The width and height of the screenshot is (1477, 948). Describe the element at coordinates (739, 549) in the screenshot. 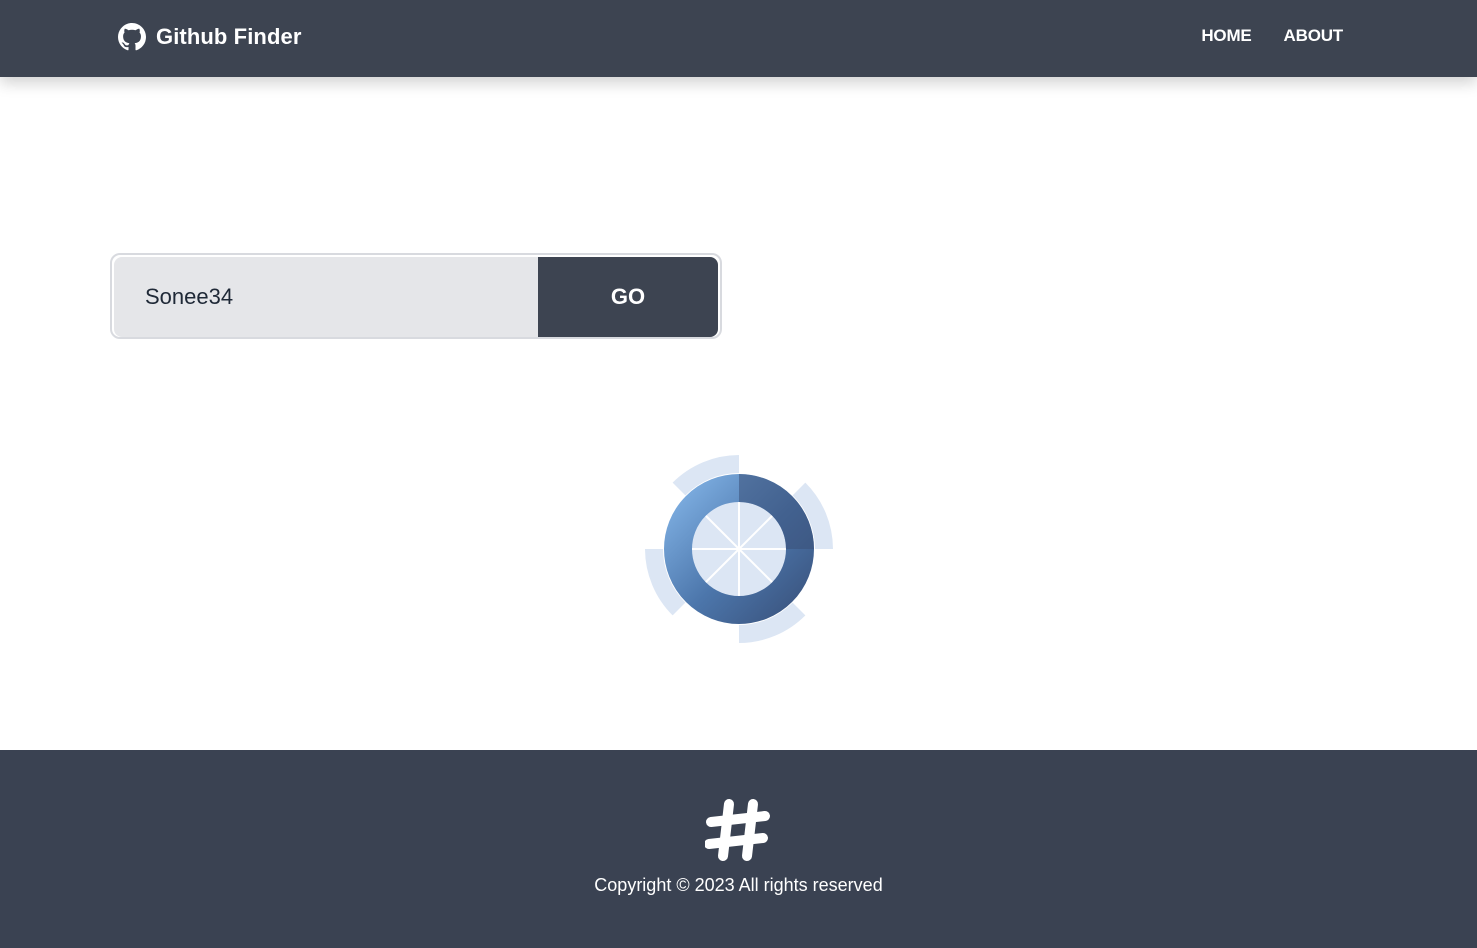

I see `loading-spinner-icon` at that location.